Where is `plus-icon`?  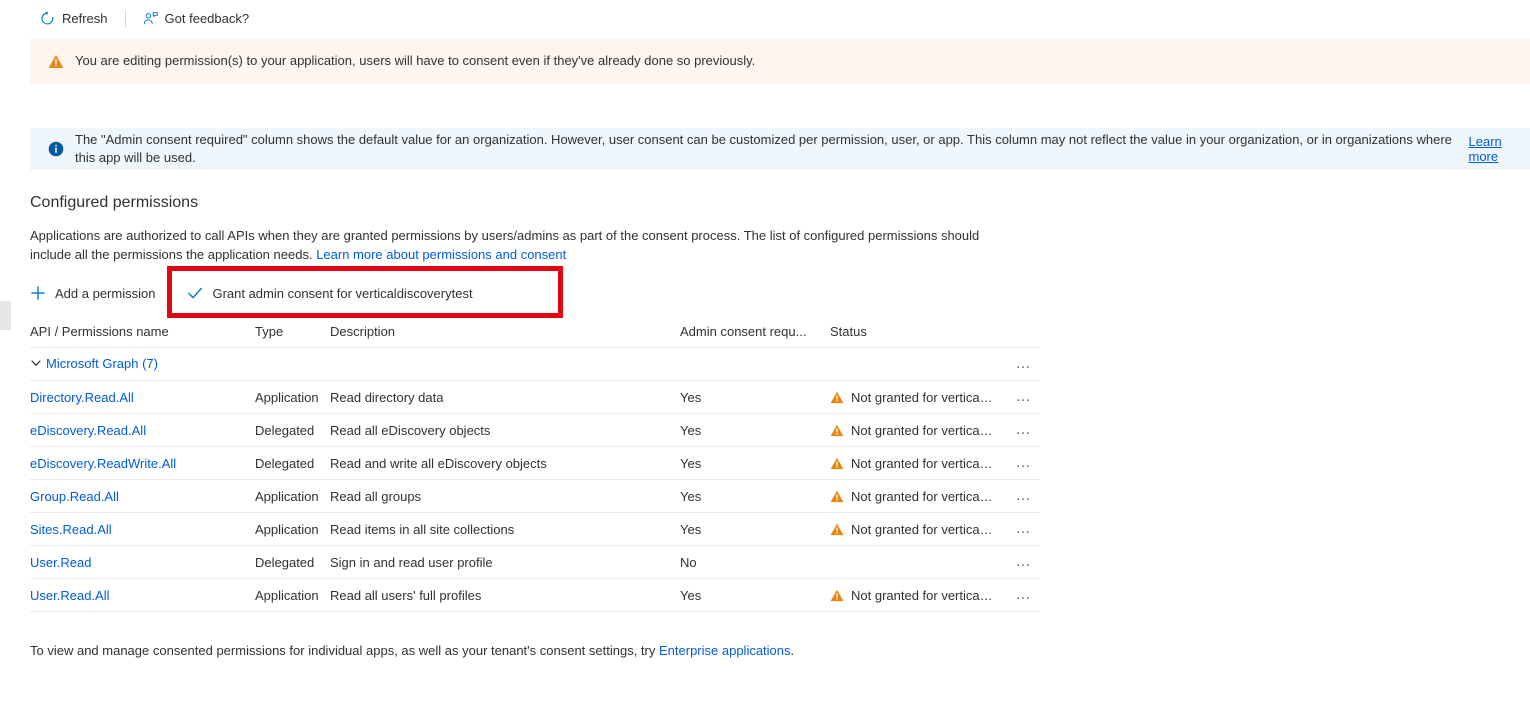
plus-icon is located at coordinates (38, 293).